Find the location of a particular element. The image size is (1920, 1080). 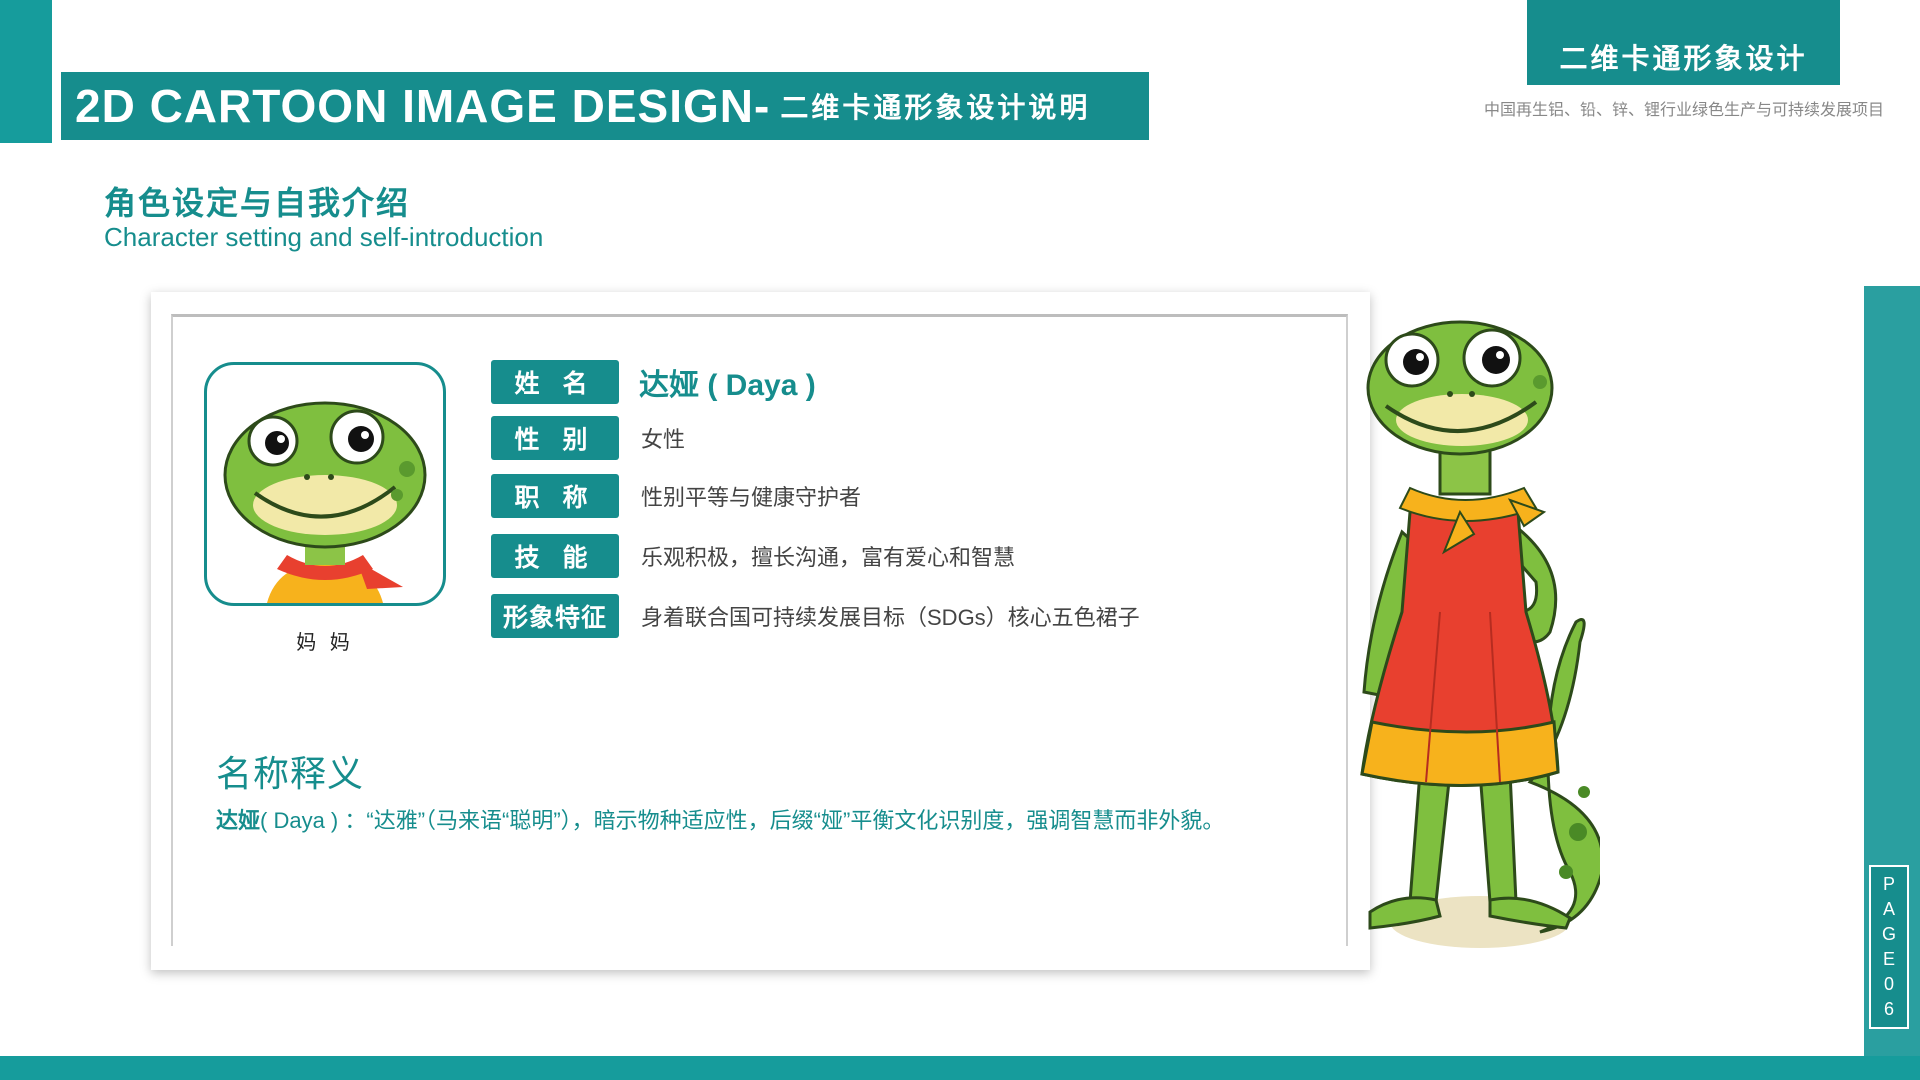

page-number-tag: P A G E 0 6 is located at coordinates (1889, 947).